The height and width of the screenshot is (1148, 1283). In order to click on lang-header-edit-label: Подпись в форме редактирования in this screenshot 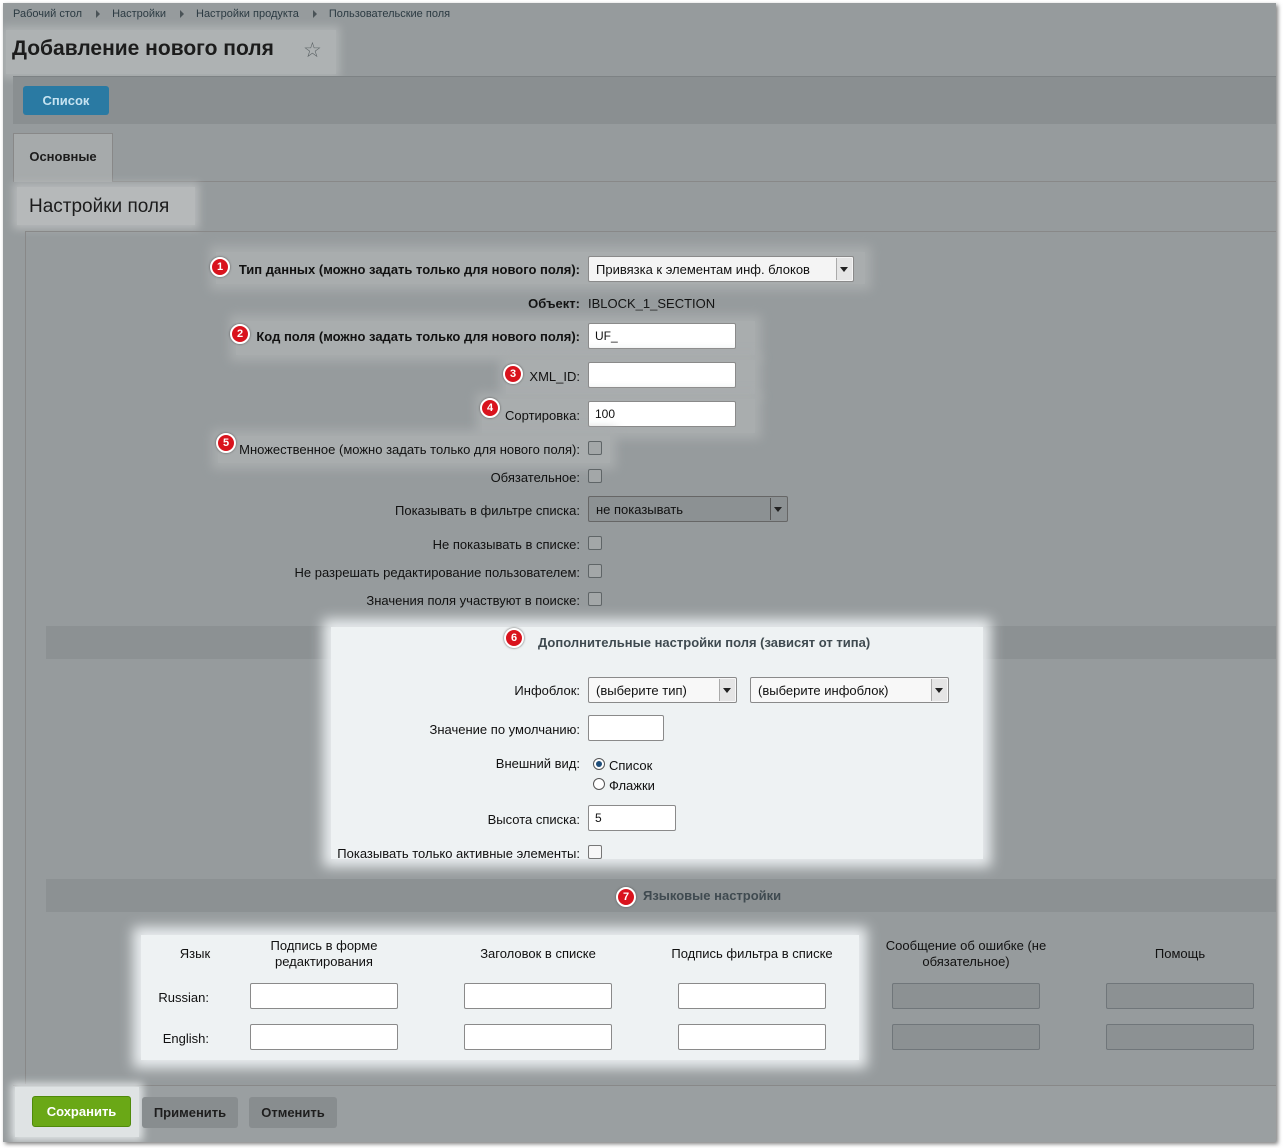, I will do `click(324, 953)`.